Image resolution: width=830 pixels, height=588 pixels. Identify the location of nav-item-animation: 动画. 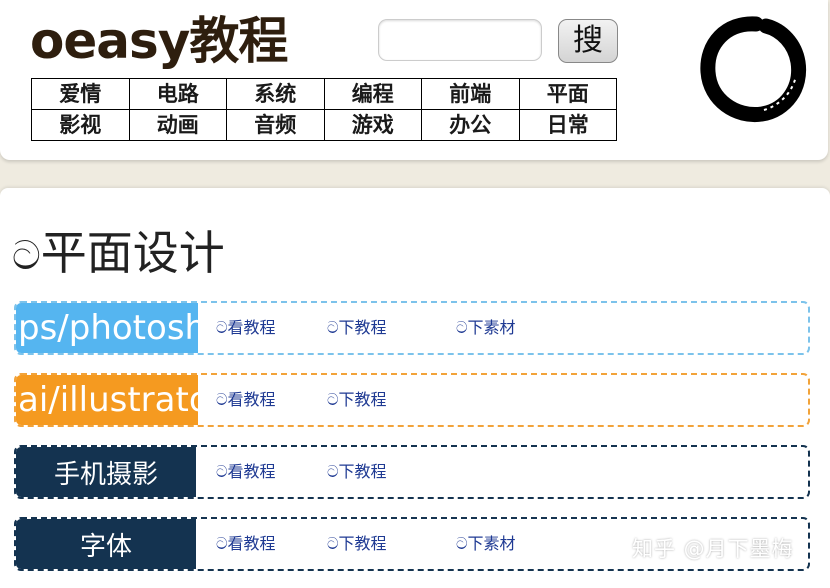
(178, 125).